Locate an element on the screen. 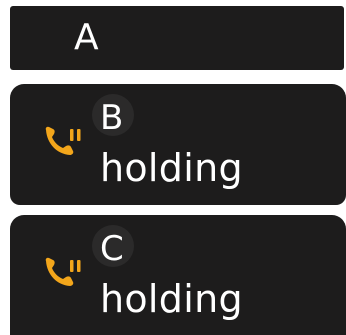 The height and width of the screenshot is (335, 346). caller-name: B is located at coordinates (112, 118).